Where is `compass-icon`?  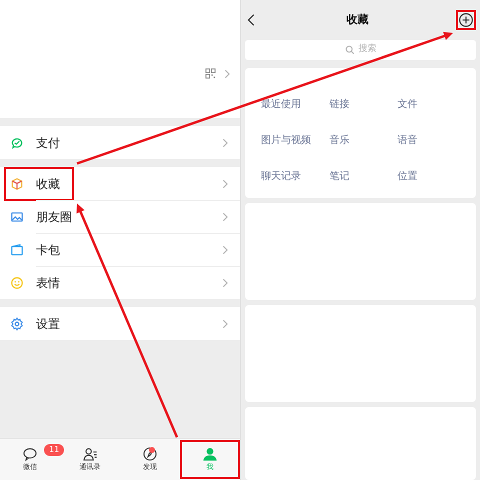 compass-icon is located at coordinates (150, 454).